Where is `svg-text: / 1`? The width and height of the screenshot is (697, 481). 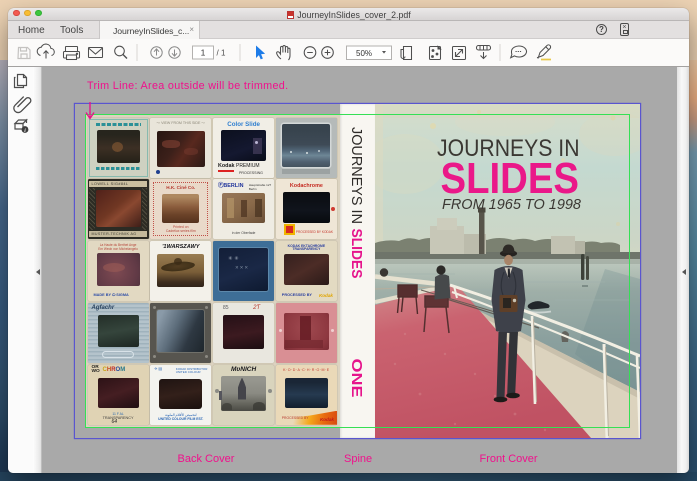 svg-text: / 1 is located at coordinates (221, 52).